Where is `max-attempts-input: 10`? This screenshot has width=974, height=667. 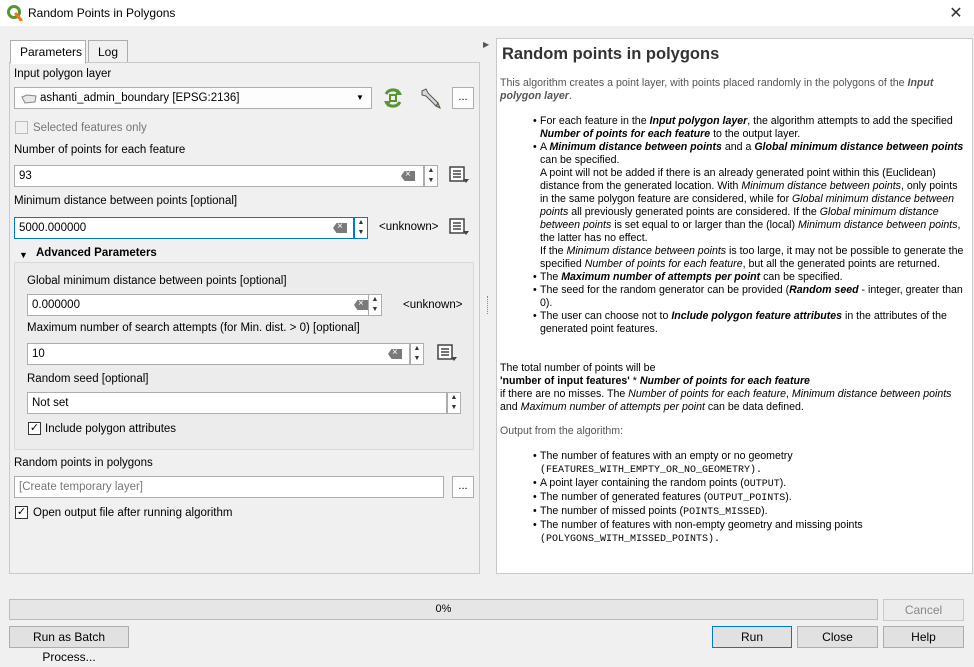 max-attempts-input: 10 is located at coordinates (218, 354).